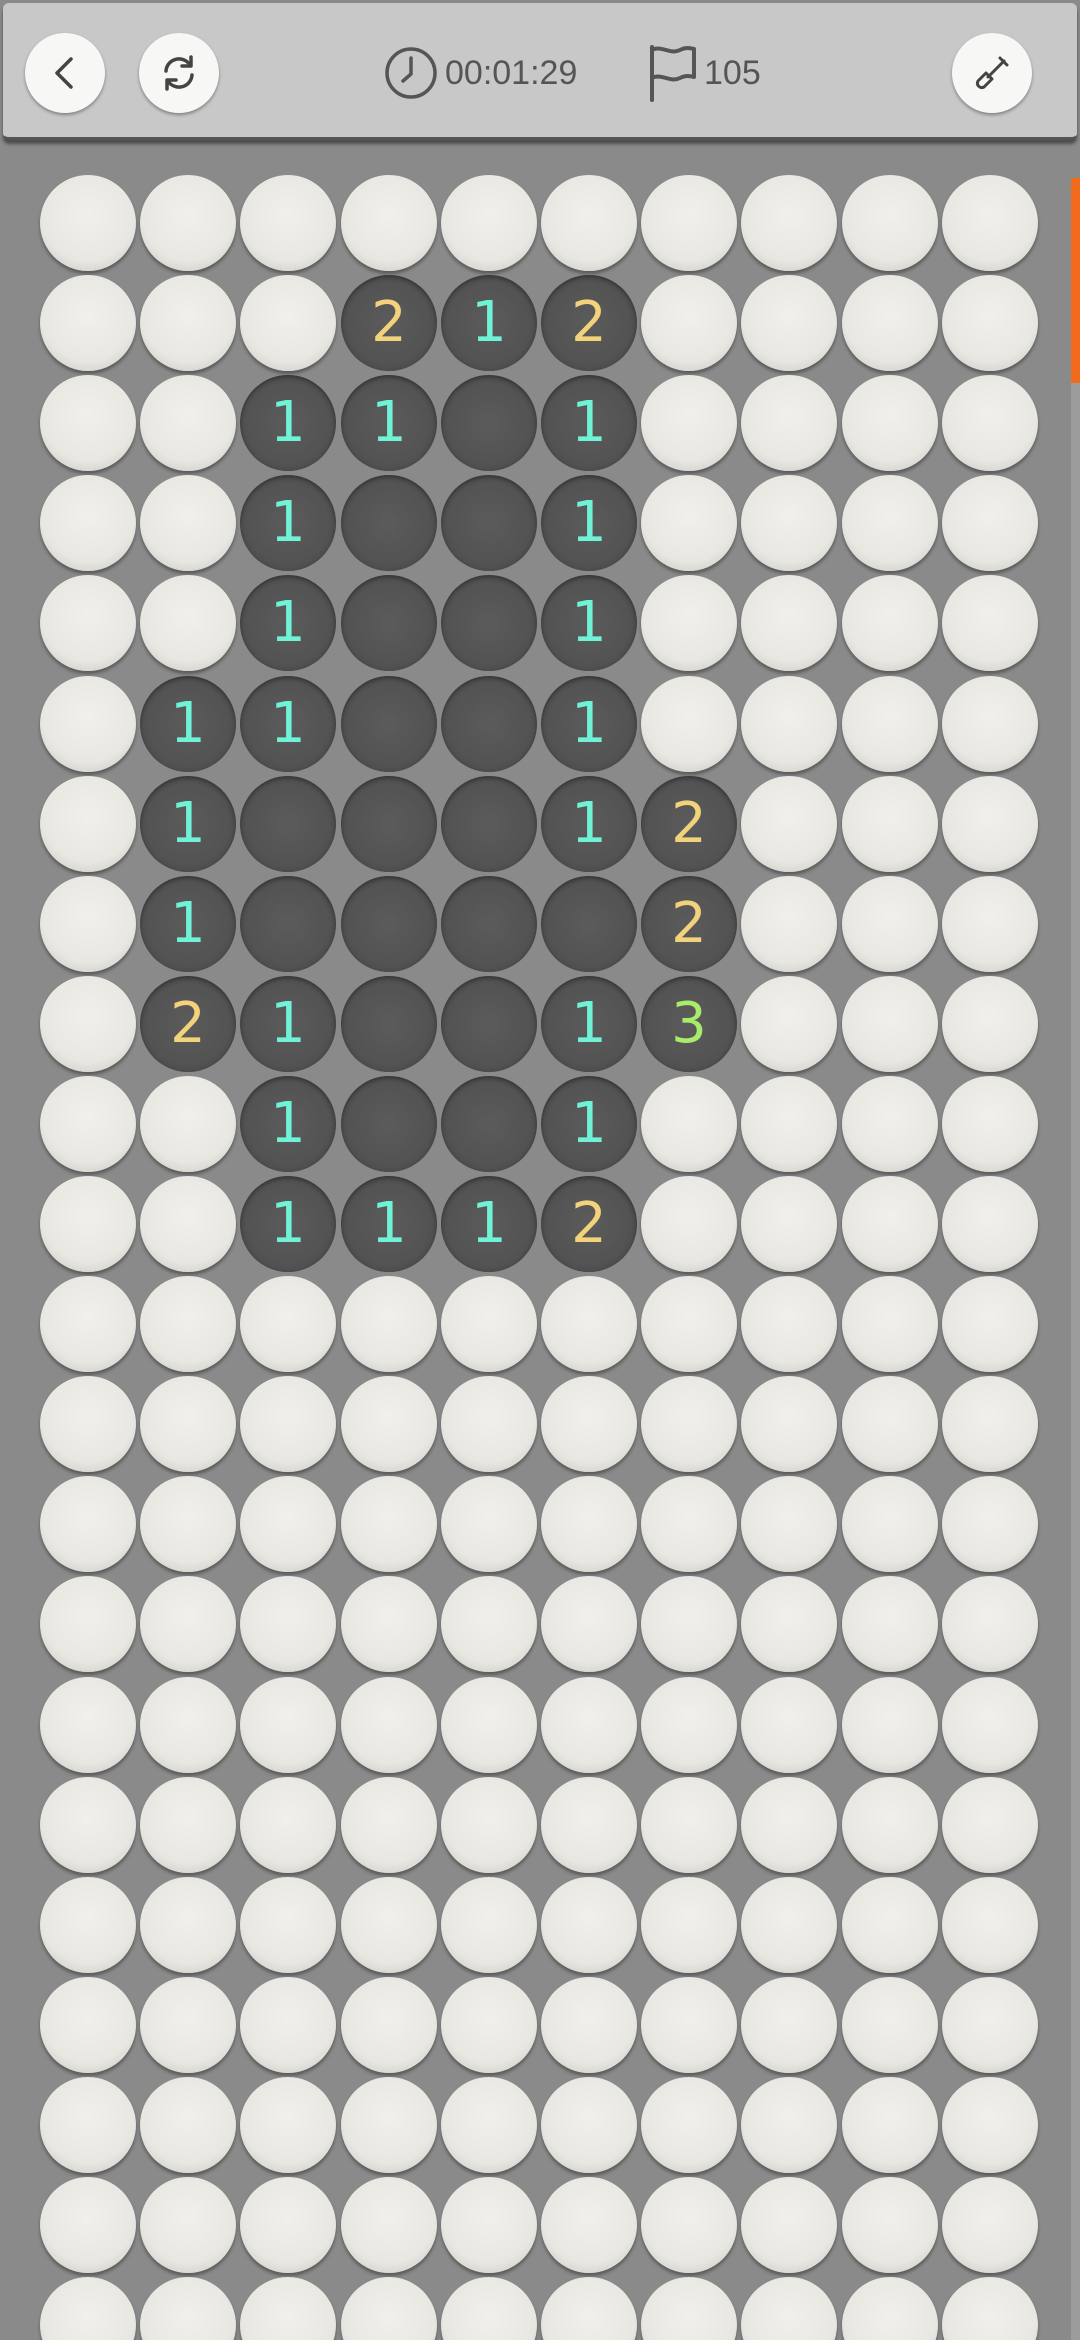 The image size is (1080, 2340). Describe the element at coordinates (789, 2025) in the screenshot. I see `board-cell-r19-c8` at that location.